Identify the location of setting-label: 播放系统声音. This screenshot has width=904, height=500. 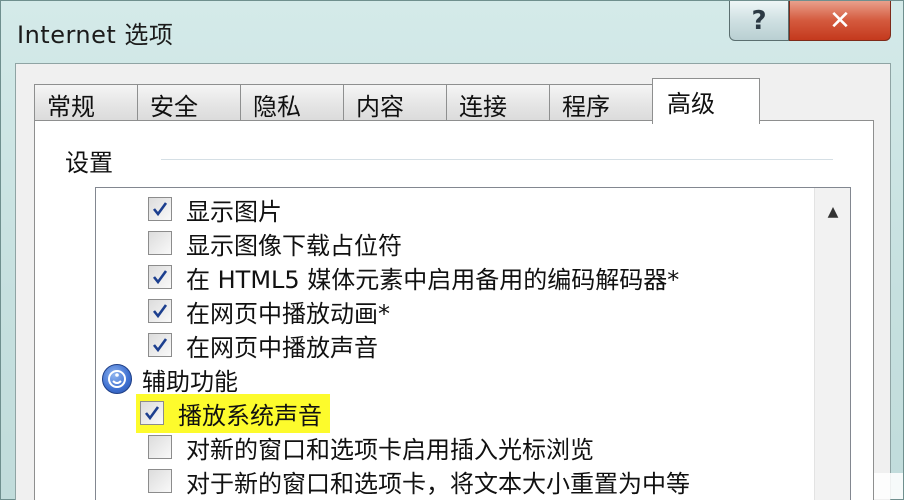
(250, 415).